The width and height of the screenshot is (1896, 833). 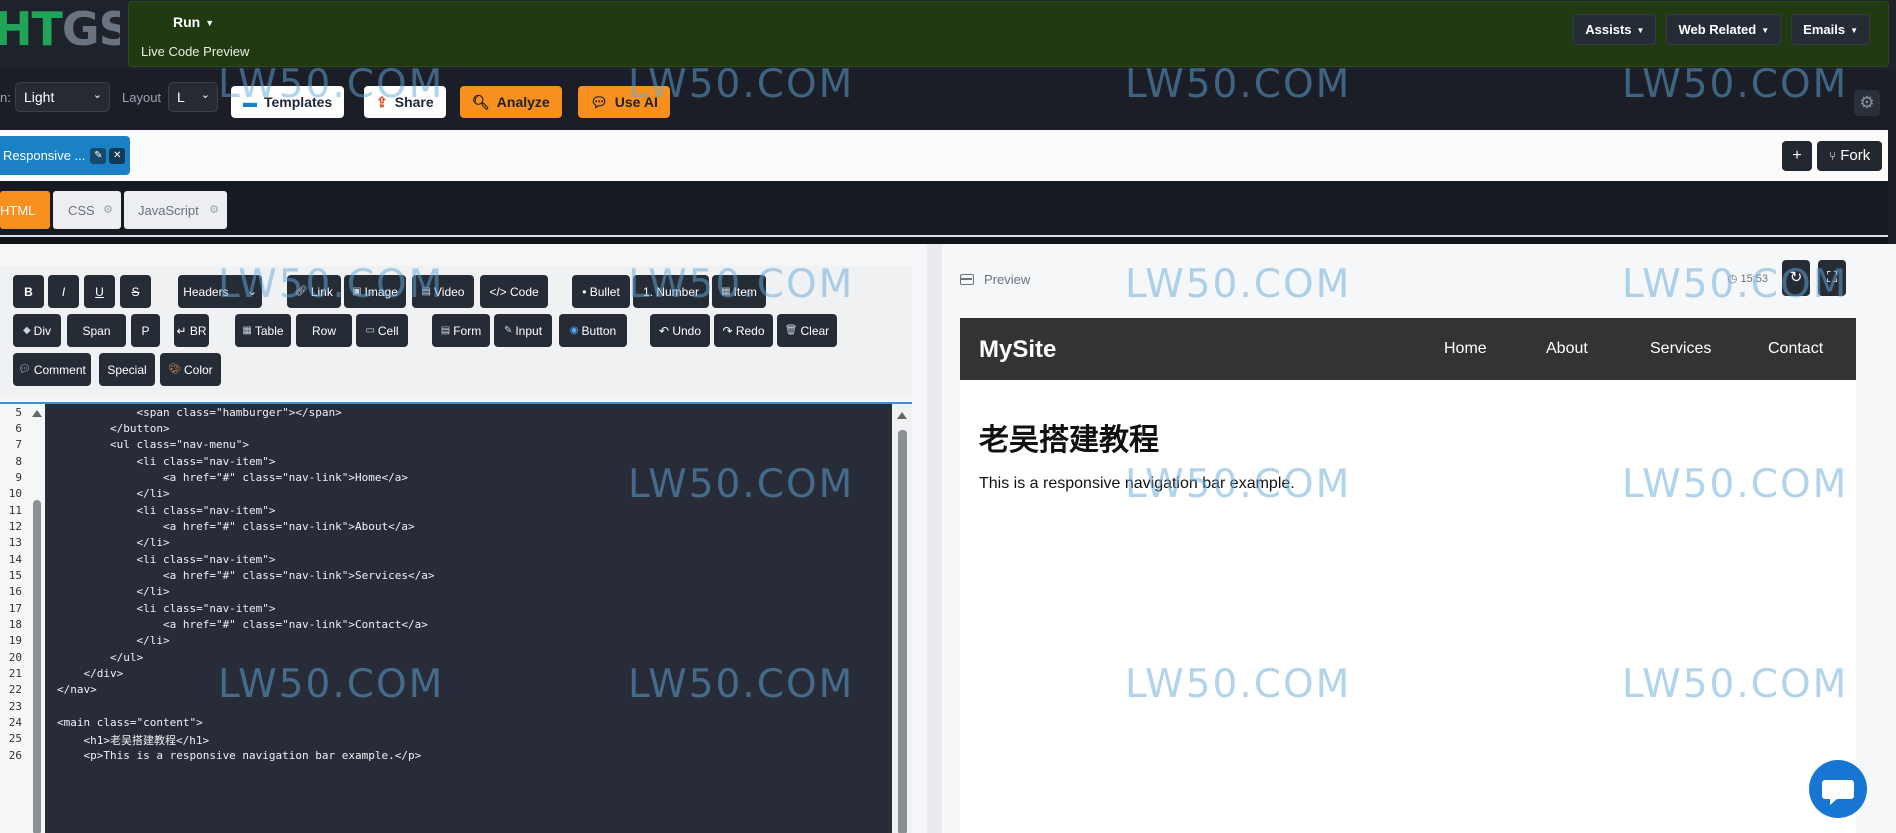 I want to click on site-brand: MySite, so click(x=1017, y=350).